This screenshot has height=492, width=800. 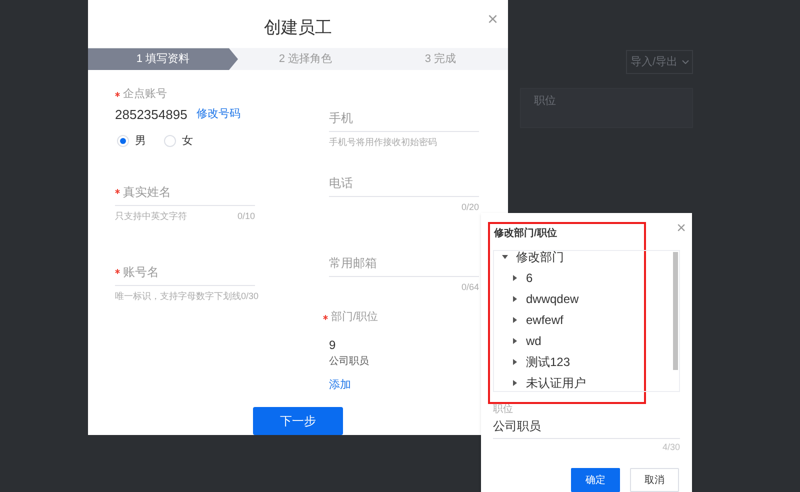 What do you see at coordinates (218, 114) in the screenshot?
I see `change-number-link: 修改号码` at bounding box center [218, 114].